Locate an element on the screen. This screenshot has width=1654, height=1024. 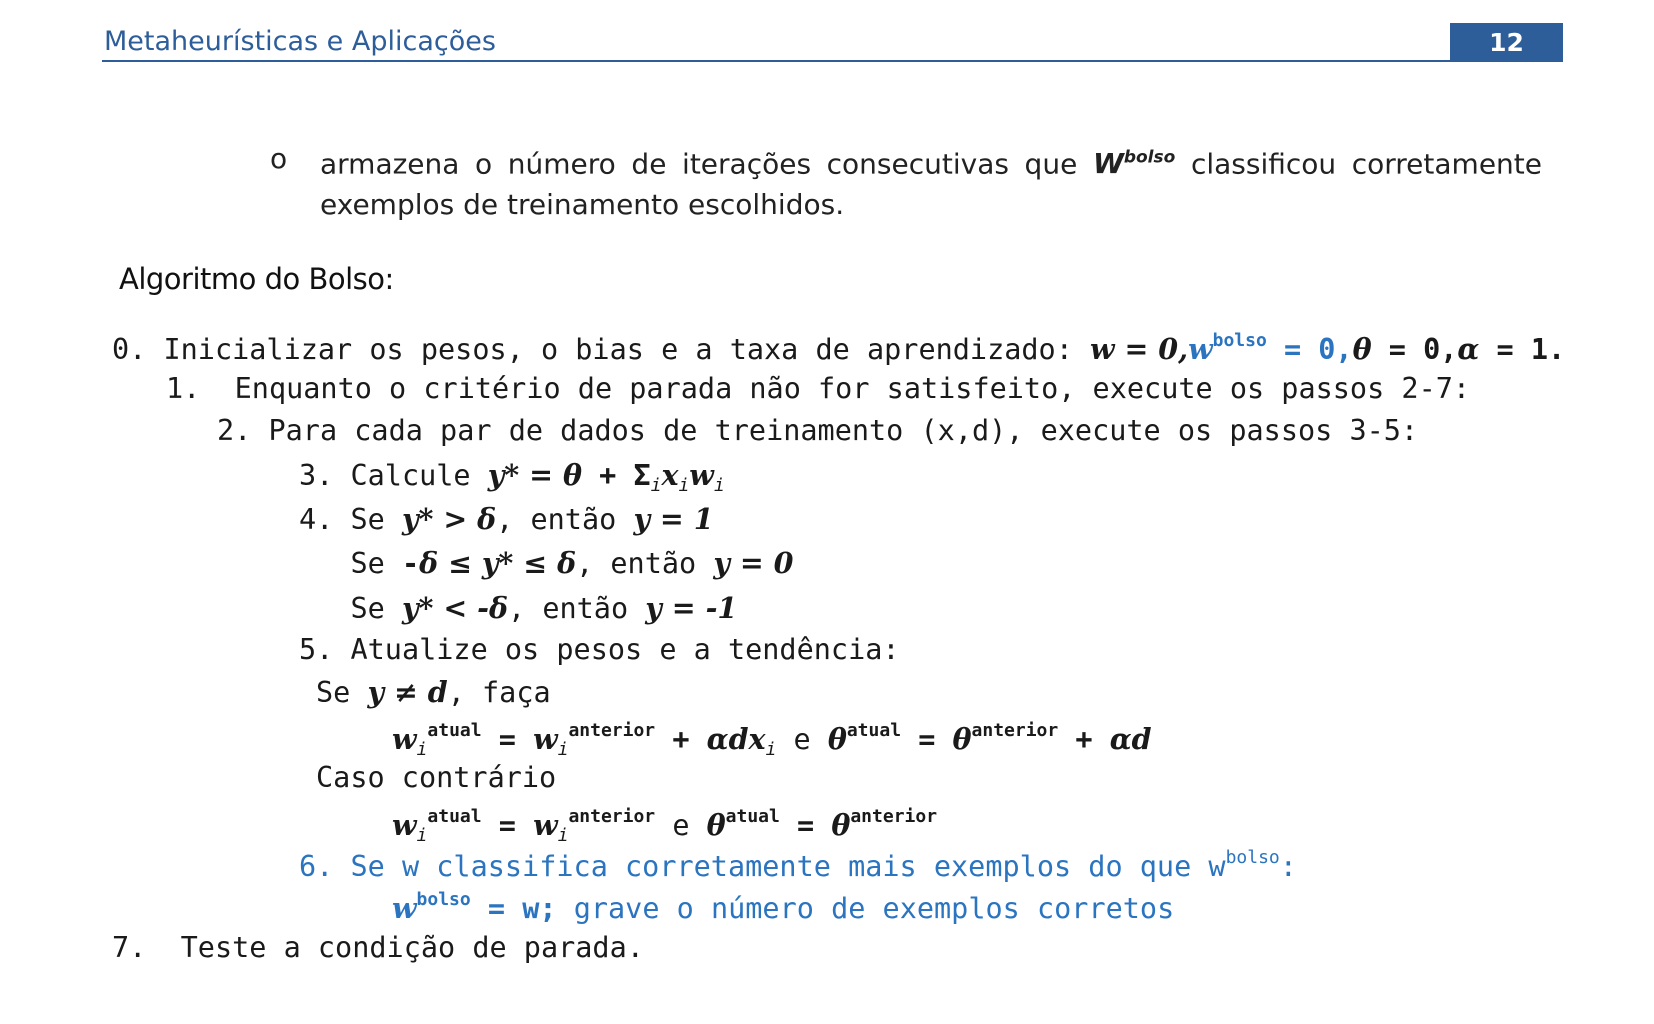
l3-x: x is located at coordinates (670, 475).